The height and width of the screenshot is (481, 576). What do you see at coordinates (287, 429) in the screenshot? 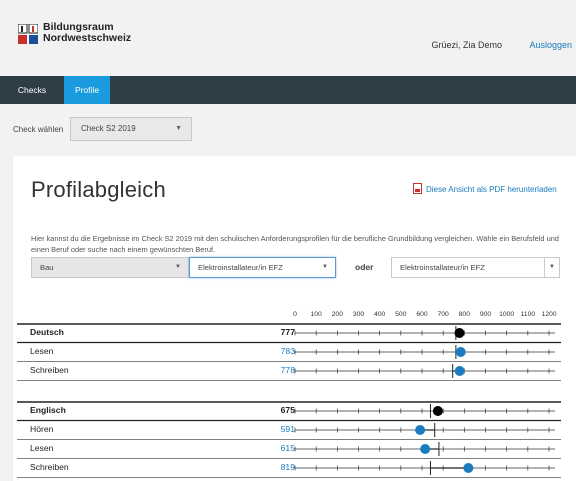
I see `row-score: 591` at bounding box center [287, 429].